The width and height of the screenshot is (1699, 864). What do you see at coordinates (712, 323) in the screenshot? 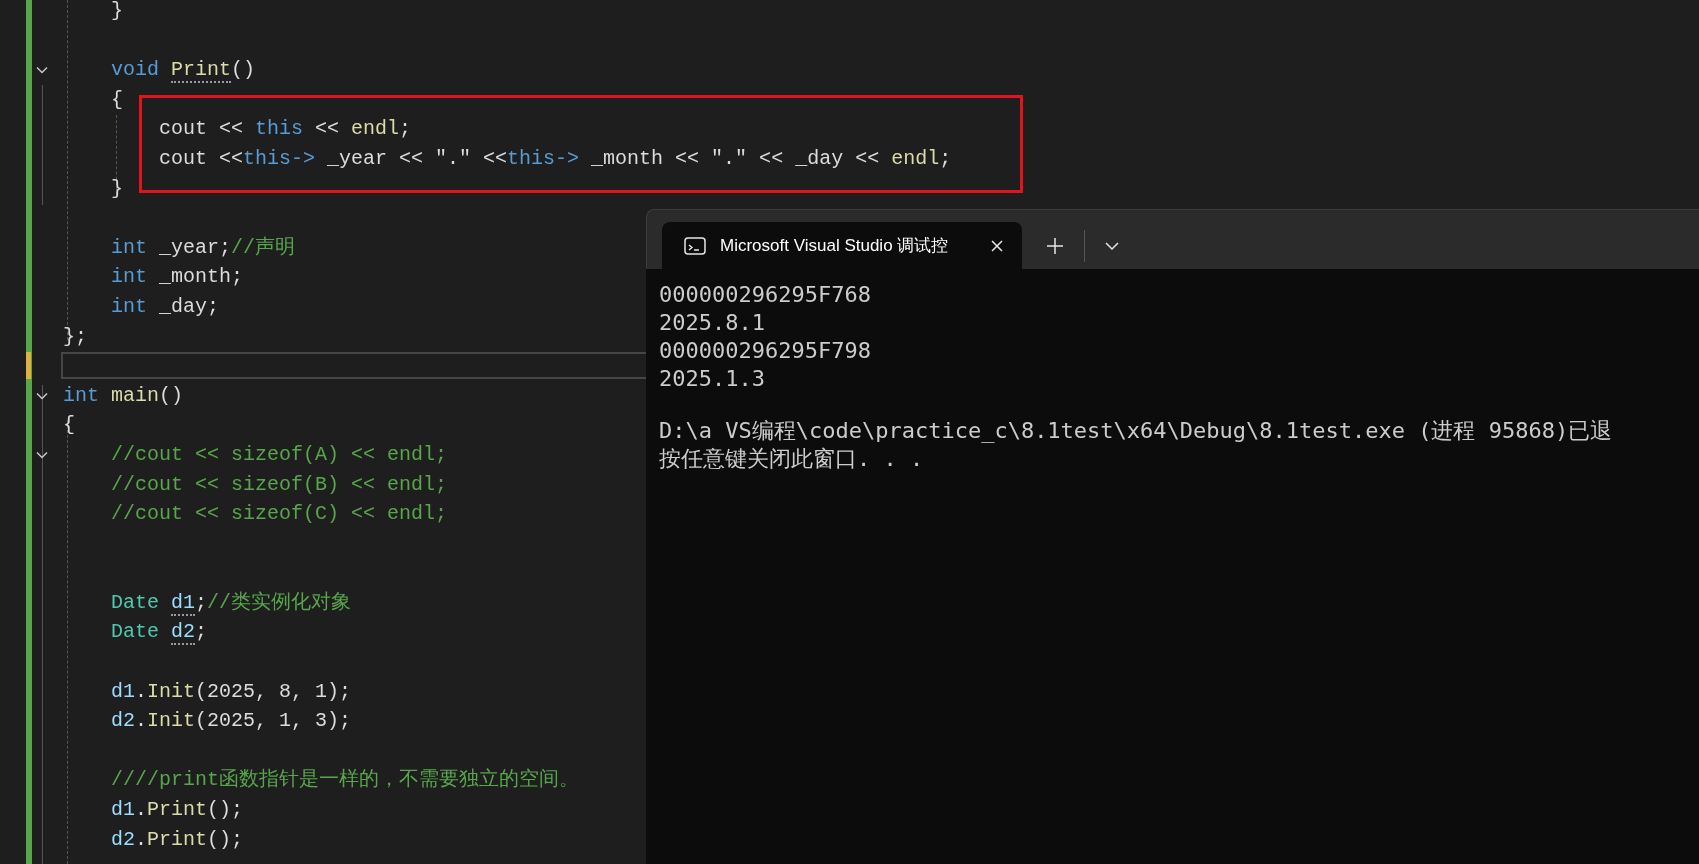
I see `output-line: 2025.8.1` at bounding box center [712, 323].